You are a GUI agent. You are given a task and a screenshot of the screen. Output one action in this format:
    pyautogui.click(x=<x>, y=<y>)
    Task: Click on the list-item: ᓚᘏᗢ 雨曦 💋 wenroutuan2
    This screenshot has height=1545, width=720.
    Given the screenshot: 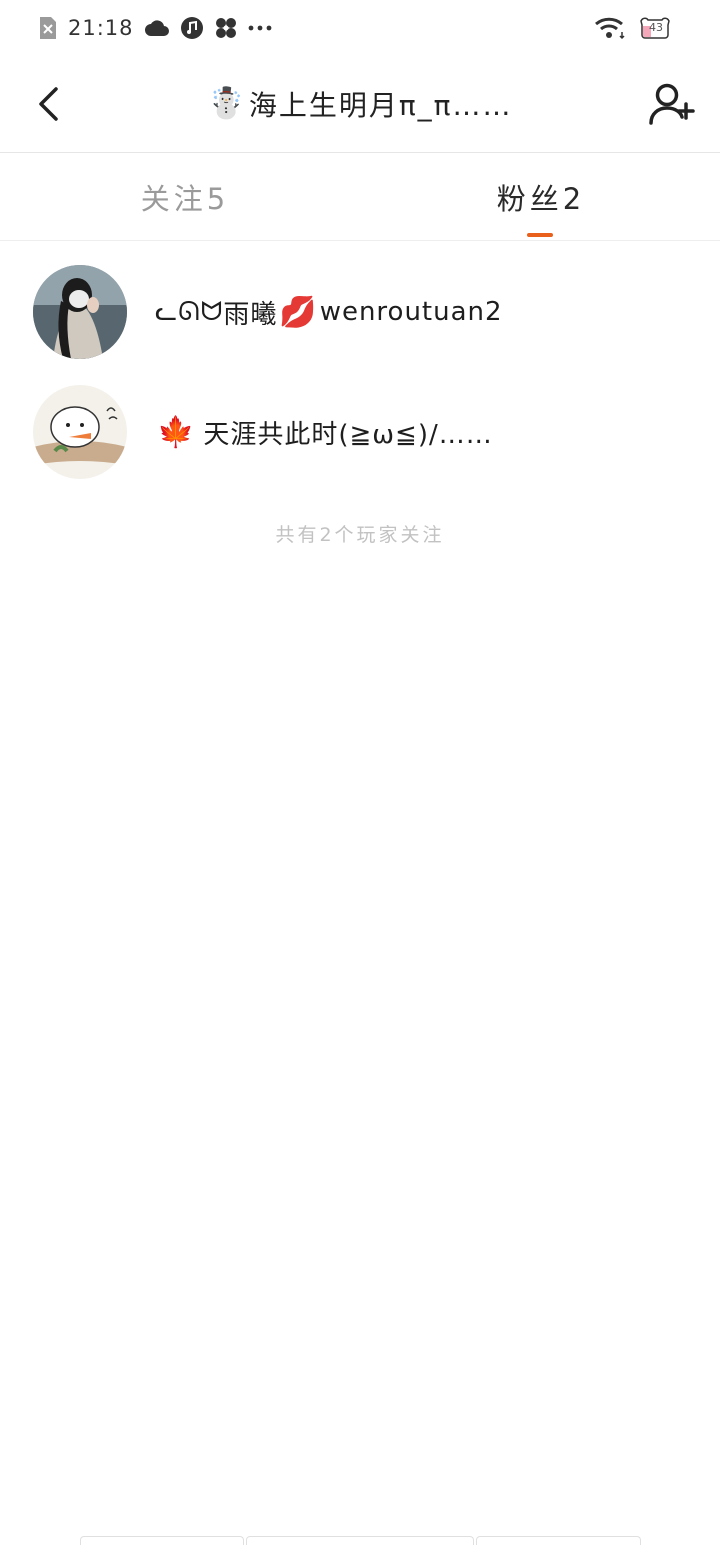 What is the action you would take?
    pyautogui.click(x=360, y=301)
    